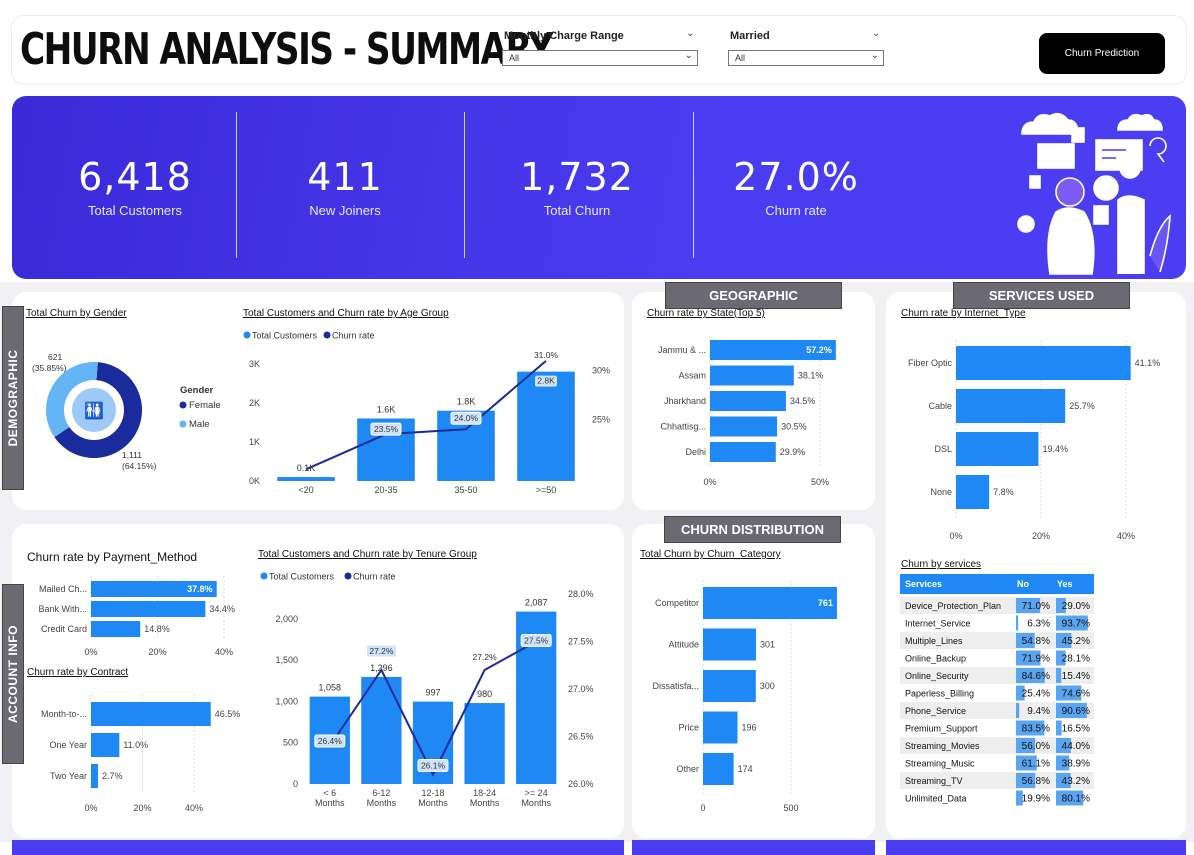 The image size is (1194, 855). Describe the element at coordinates (345, 177) in the screenshot. I see `kpi-value: 411` at that location.